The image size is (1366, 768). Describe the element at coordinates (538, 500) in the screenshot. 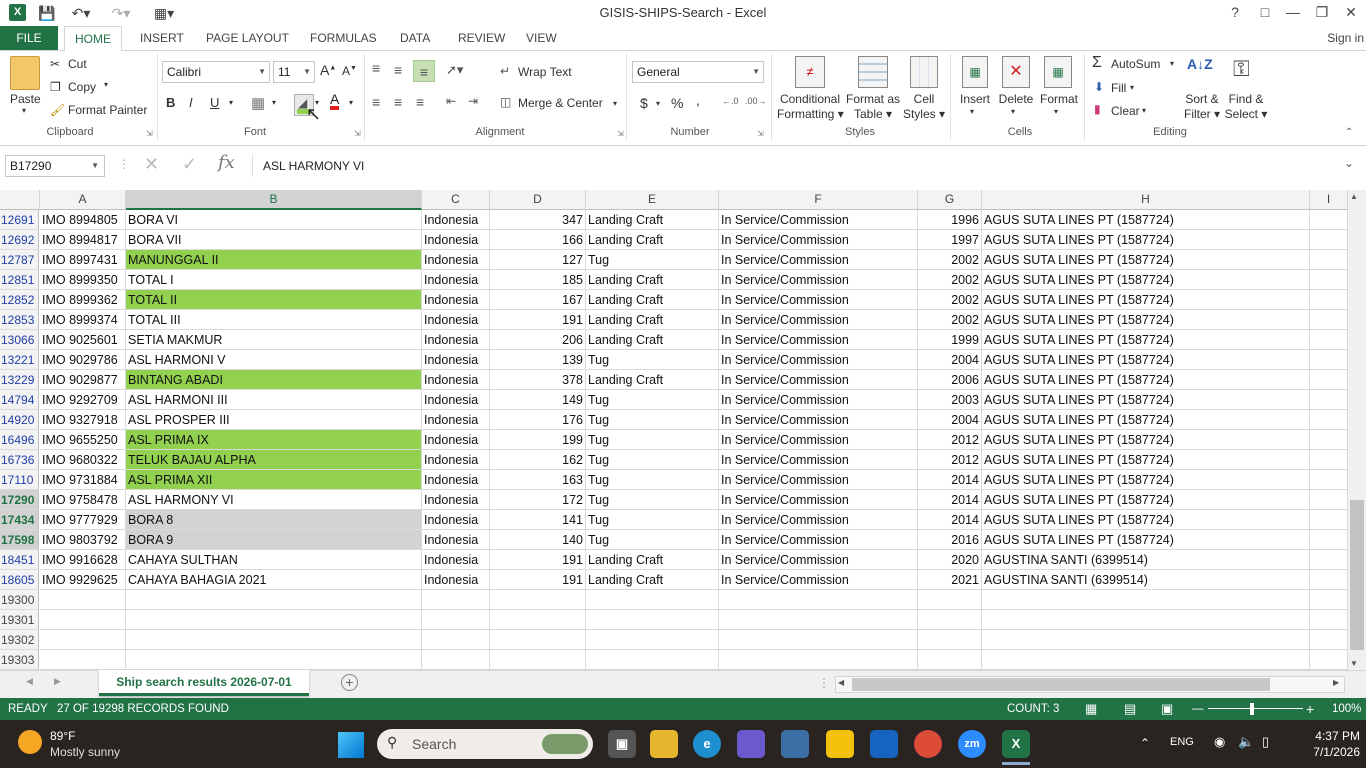

I see `cell-d: 172` at that location.